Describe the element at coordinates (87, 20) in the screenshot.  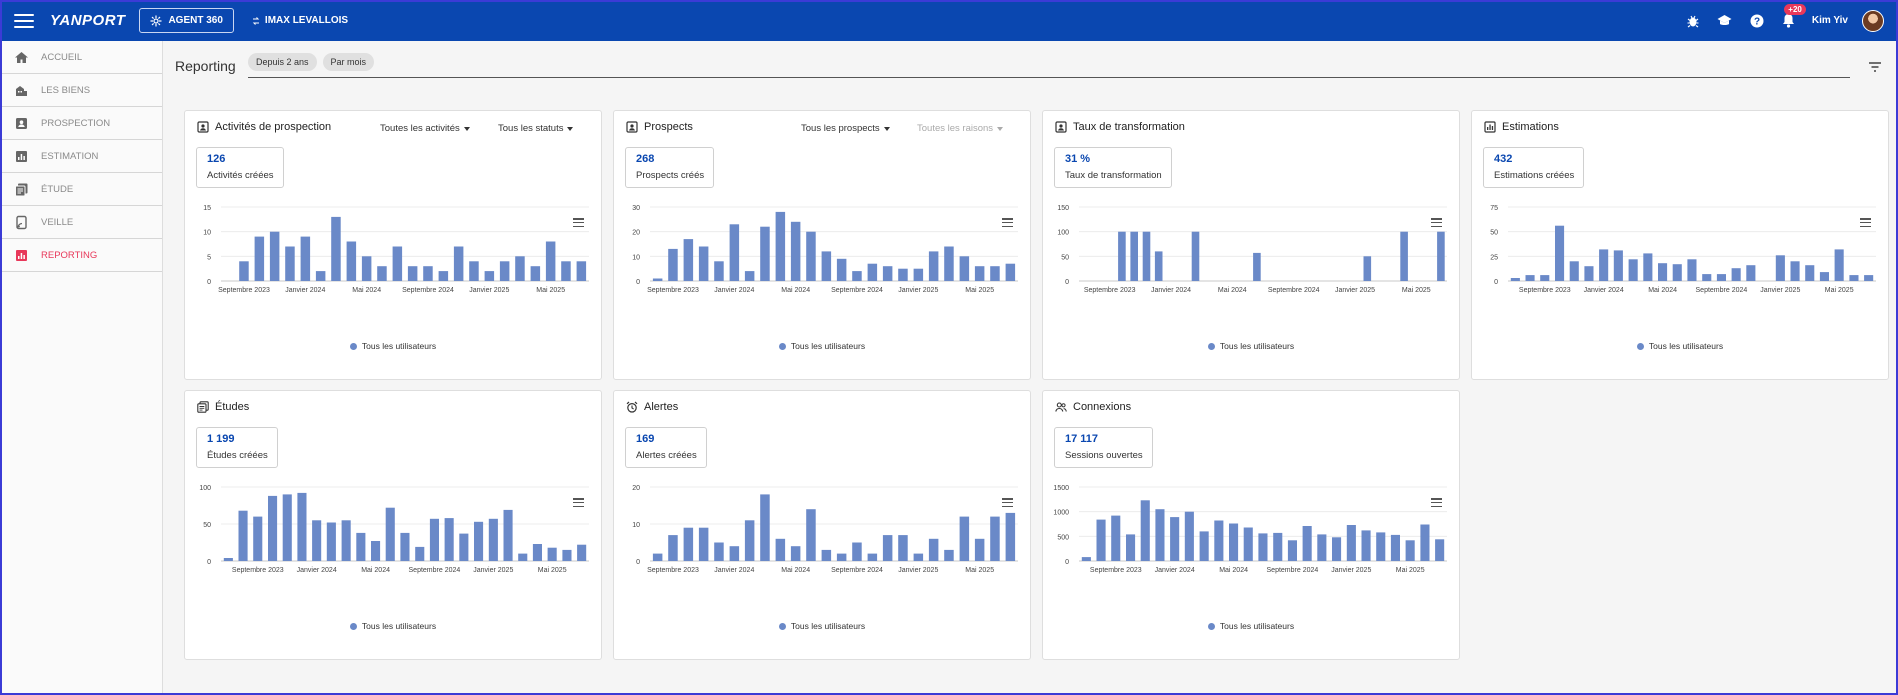
I see `logo: YANPORT` at that location.